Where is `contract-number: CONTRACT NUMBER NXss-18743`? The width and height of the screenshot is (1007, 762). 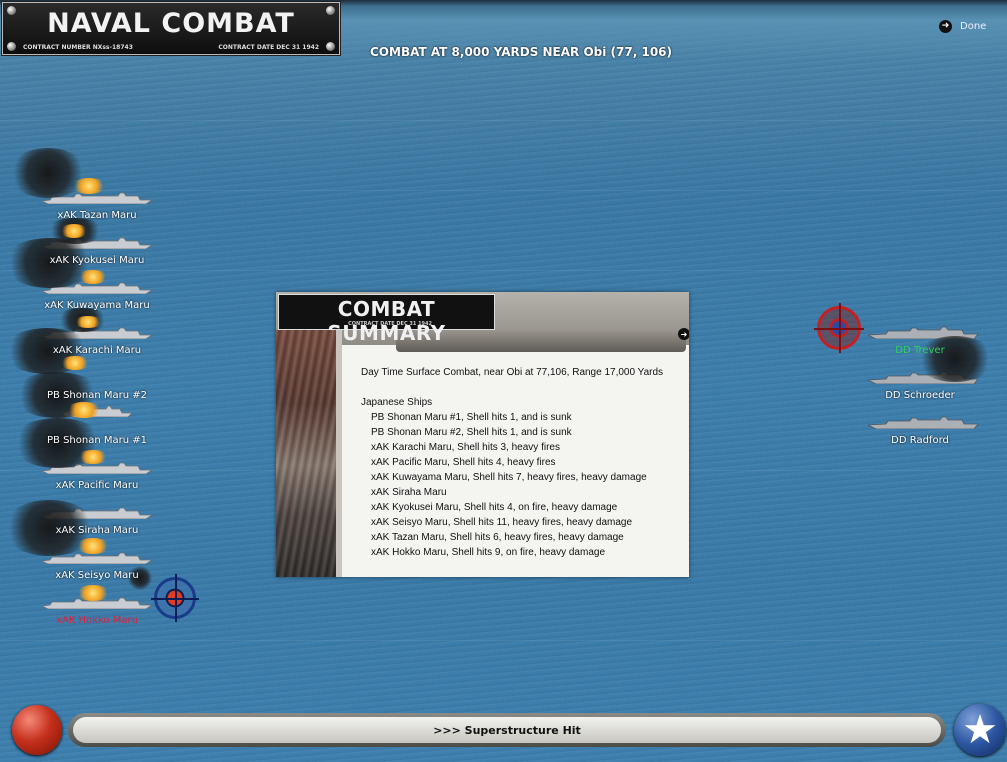
contract-number: CONTRACT NUMBER NXss-18743 is located at coordinates (78, 47).